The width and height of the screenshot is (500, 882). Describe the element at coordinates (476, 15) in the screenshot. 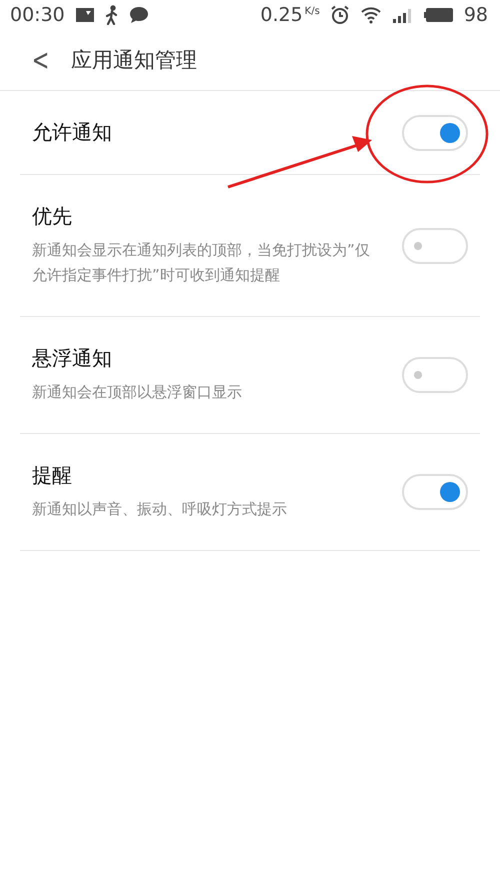

I see `battery-level: 98` at that location.